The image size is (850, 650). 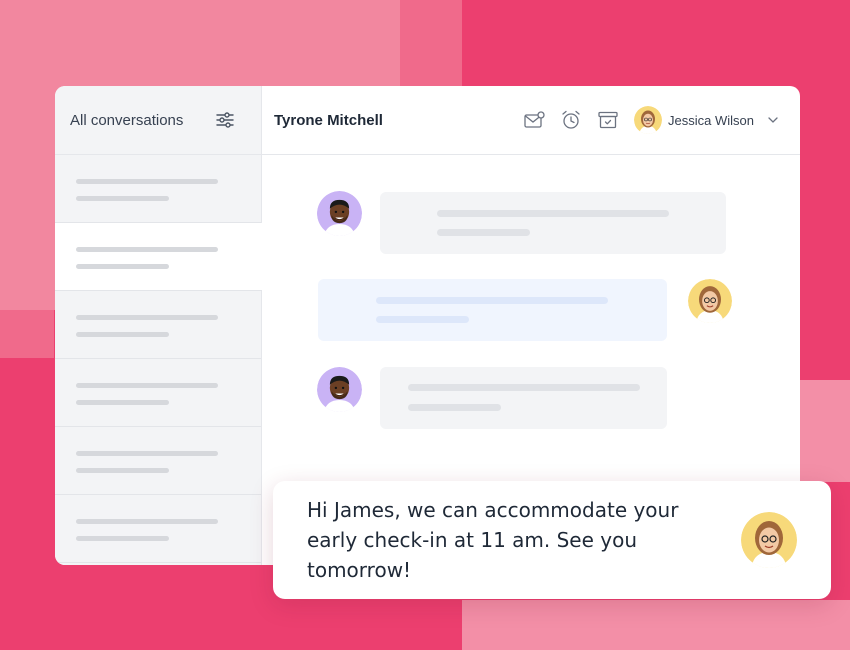 I want to click on list-item-selected, so click(x=158, y=257).